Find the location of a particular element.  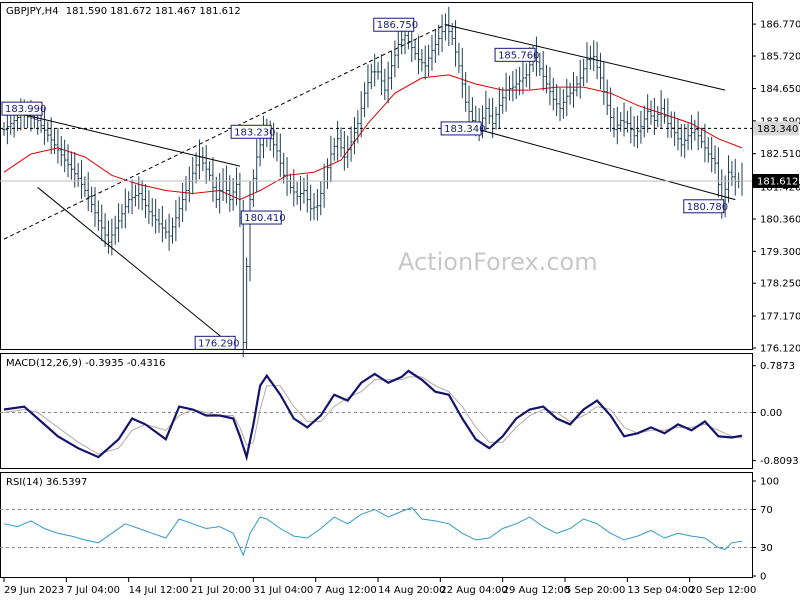

price-label: 180.410 is located at coordinates (263, 217).